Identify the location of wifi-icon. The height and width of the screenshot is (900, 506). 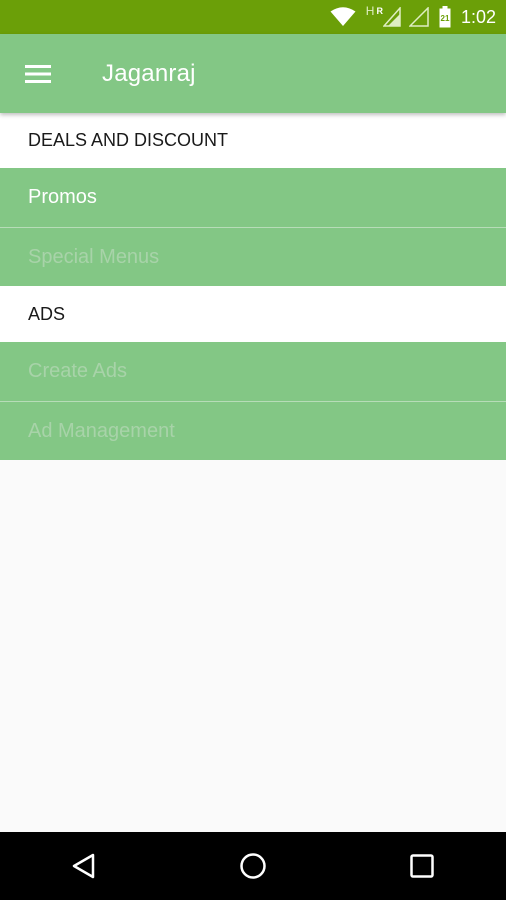
(343, 17).